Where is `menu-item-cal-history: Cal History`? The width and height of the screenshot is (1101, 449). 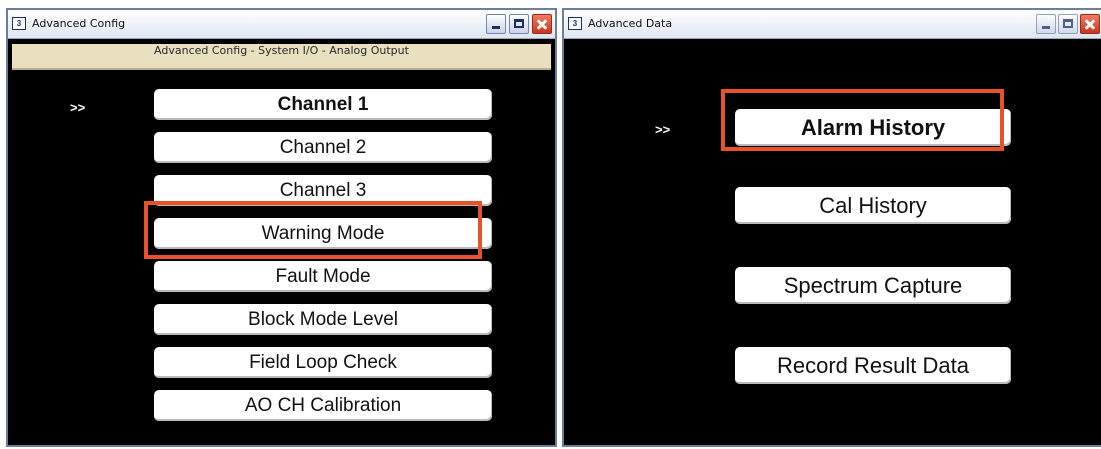 menu-item-cal-history: Cal History is located at coordinates (873, 205).